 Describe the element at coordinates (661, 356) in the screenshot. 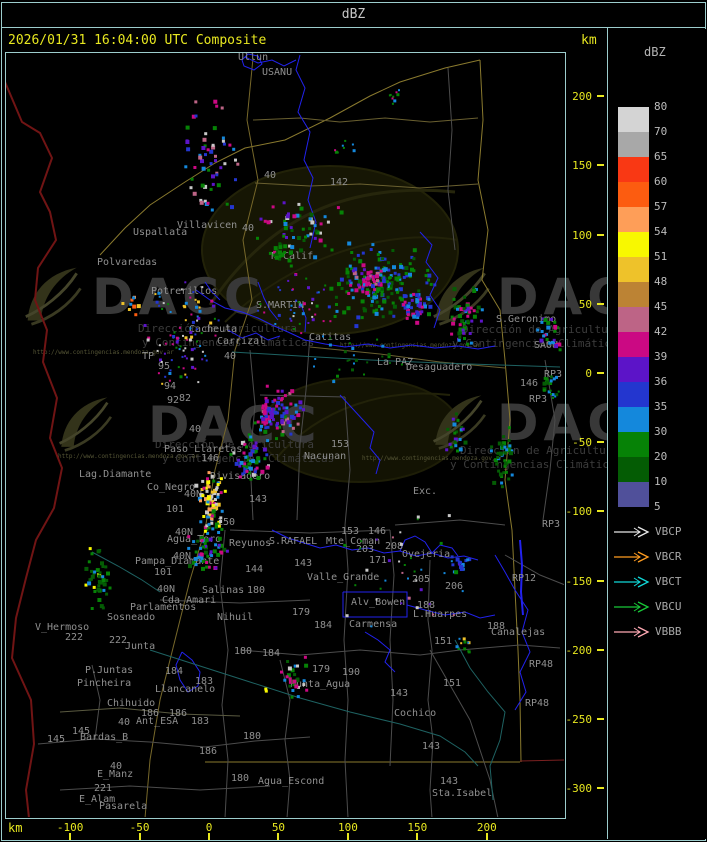

I see `legend-threshold-label: 39` at that location.